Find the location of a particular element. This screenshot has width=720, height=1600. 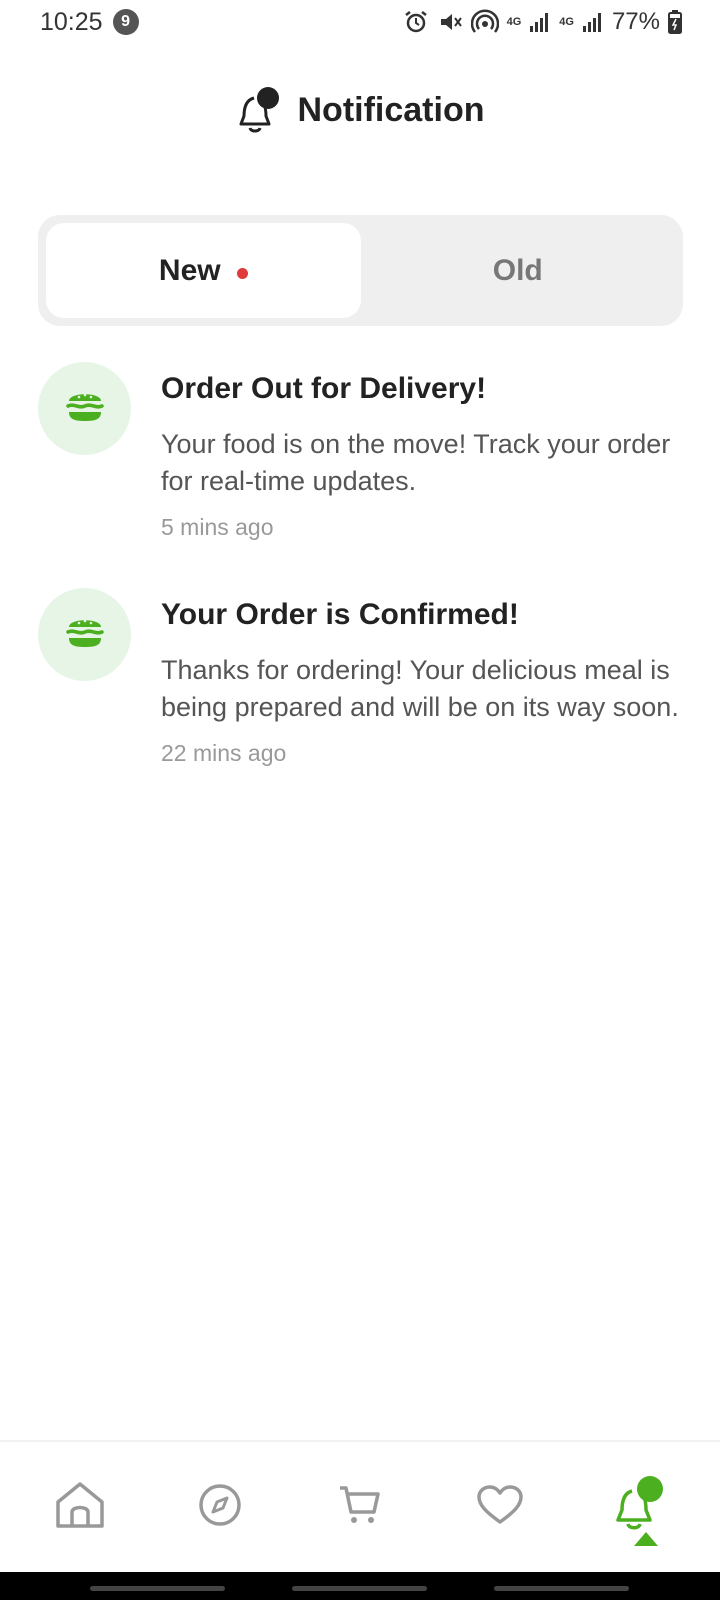

page-header: Notification is located at coordinates (360, 110).